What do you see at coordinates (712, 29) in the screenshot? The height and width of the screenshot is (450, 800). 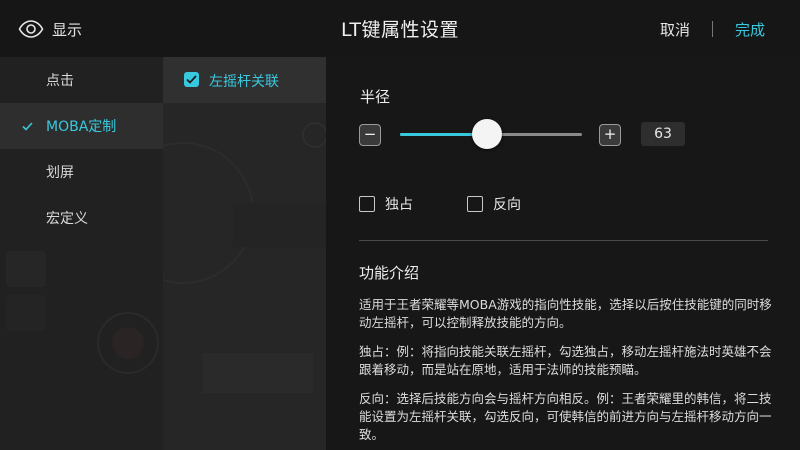 I see `header-divider` at bounding box center [712, 29].